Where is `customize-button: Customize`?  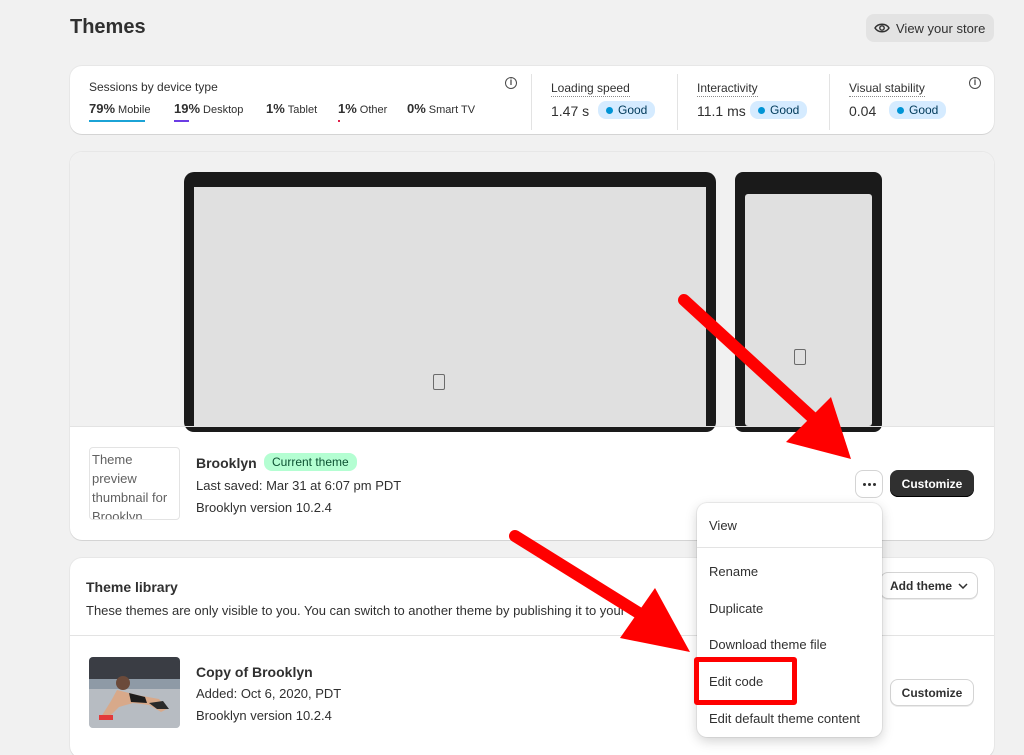
customize-button: Customize is located at coordinates (932, 483).